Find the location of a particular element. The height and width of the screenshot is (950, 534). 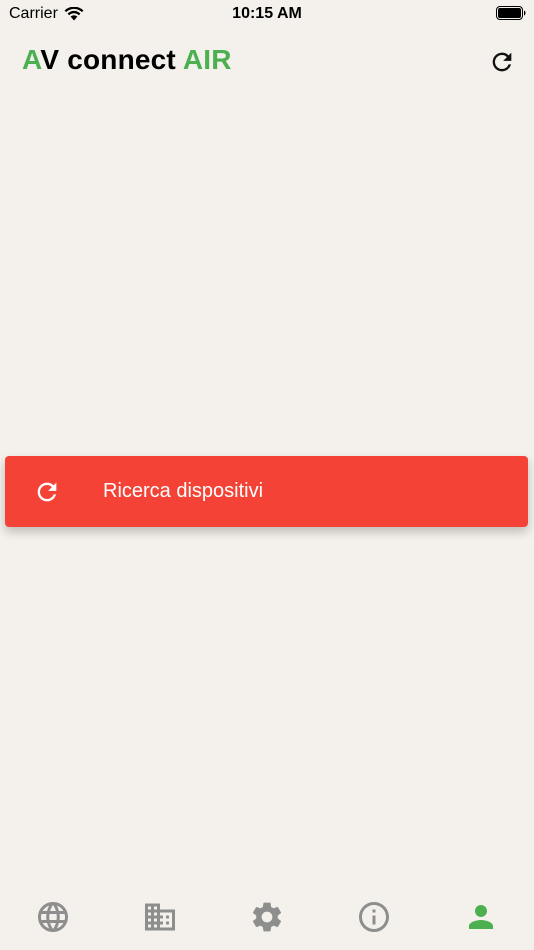

tab-globe is located at coordinates (53, 917).